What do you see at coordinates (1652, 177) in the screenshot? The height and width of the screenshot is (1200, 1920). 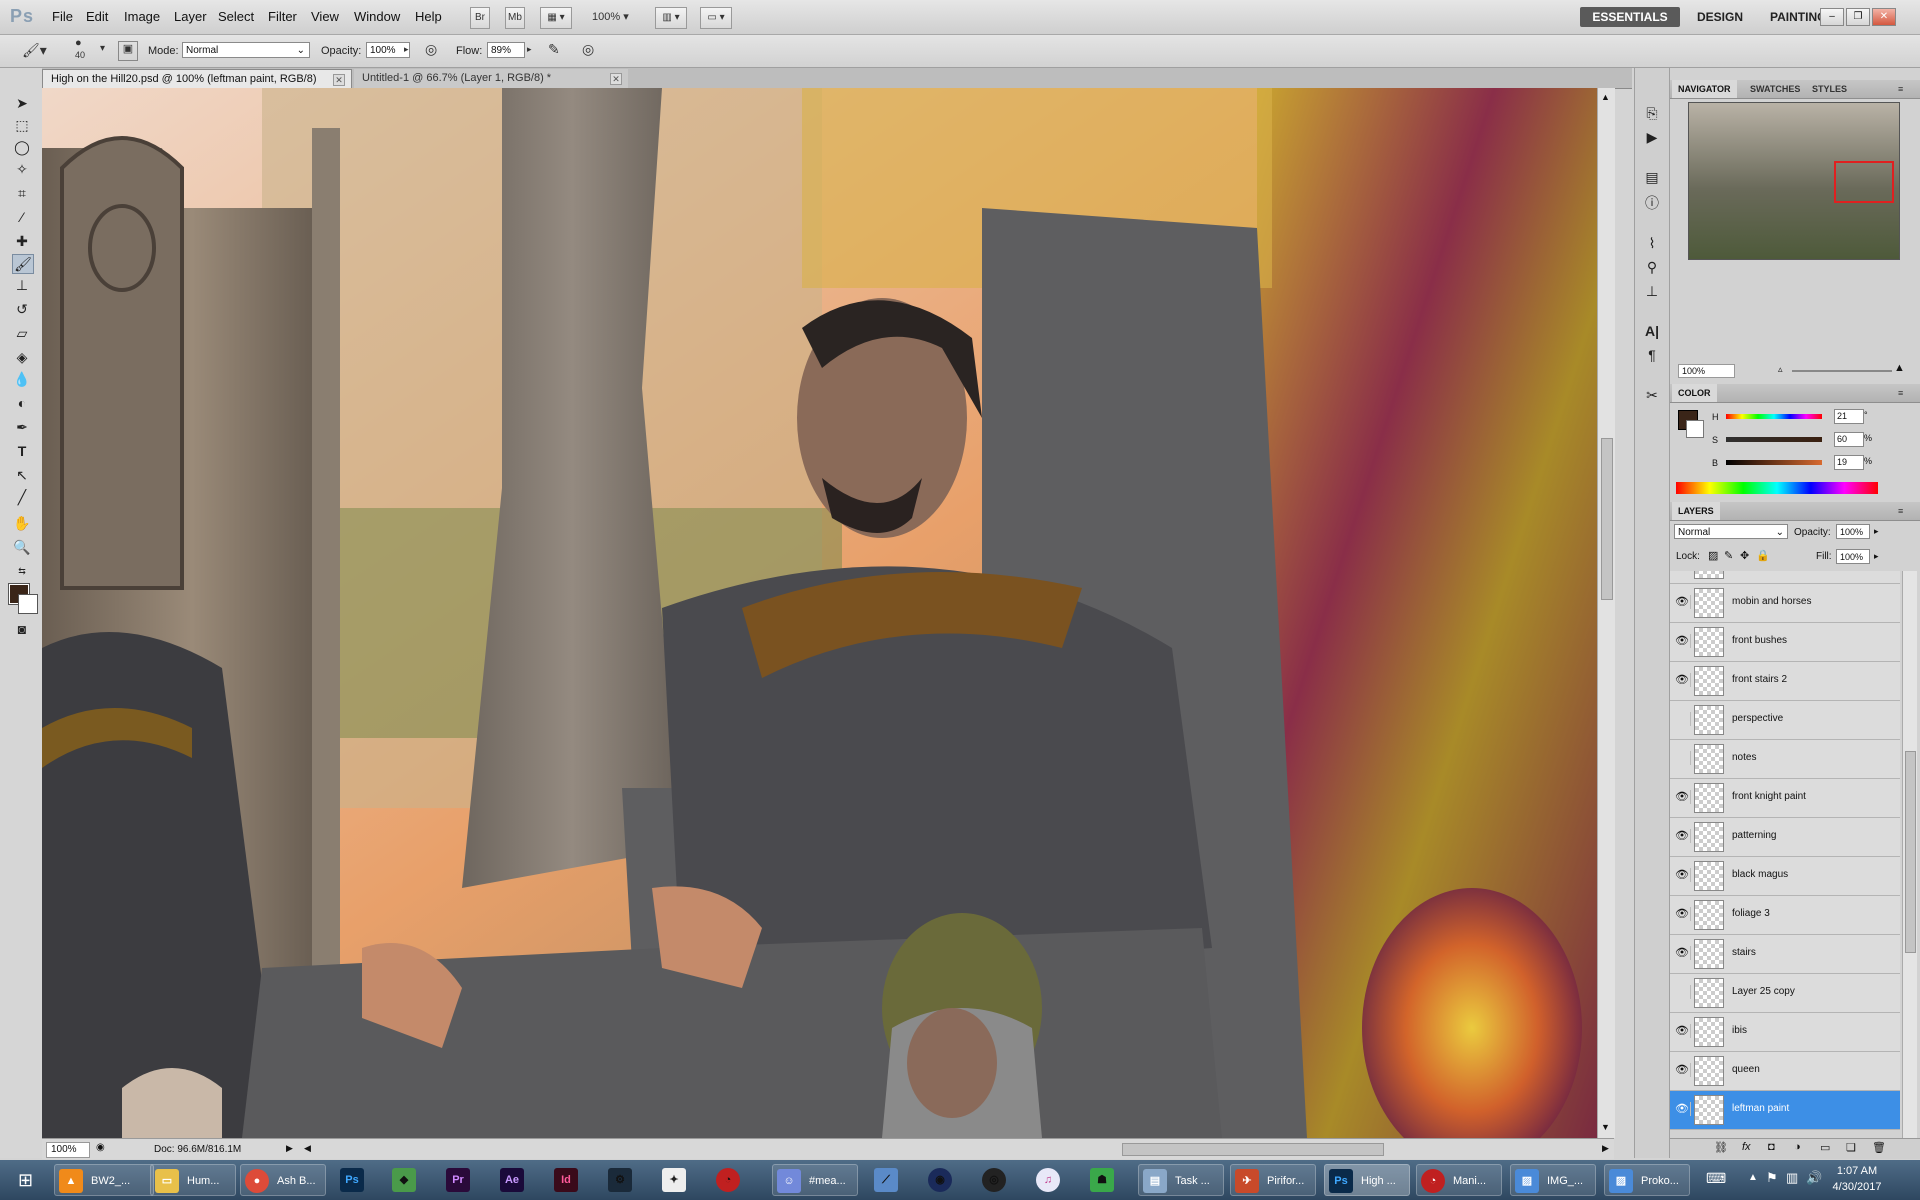 I see `histogram-panel-icon: ▤` at bounding box center [1652, 177].